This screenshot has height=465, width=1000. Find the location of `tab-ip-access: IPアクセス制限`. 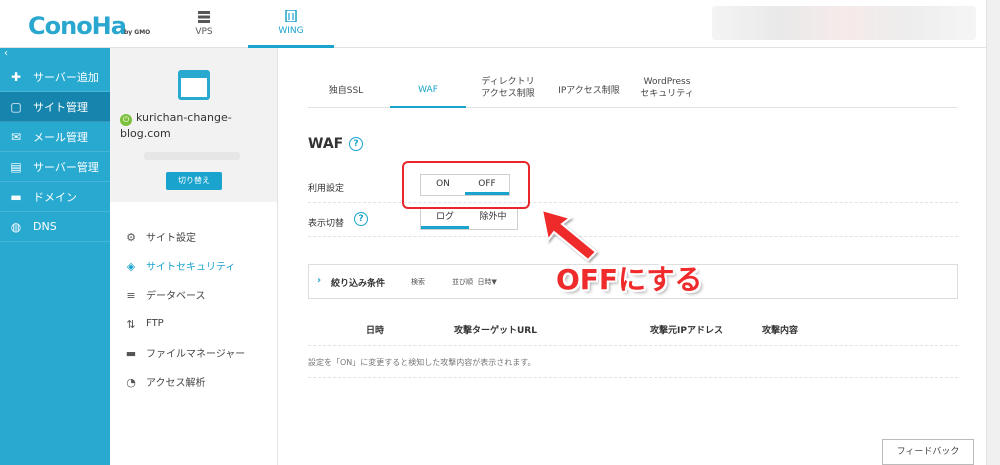

tab-ip-access: IPアクセス制限 is located at coordinates (589, 88).